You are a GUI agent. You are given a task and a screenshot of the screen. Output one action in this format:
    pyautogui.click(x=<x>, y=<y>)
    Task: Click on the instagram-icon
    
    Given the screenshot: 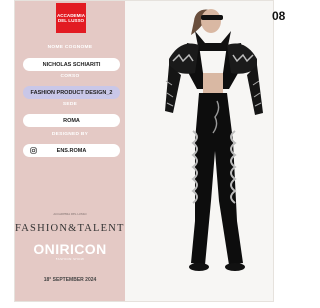 What is the action you would take?
    pyautogui.click(x=33, y=150)
    